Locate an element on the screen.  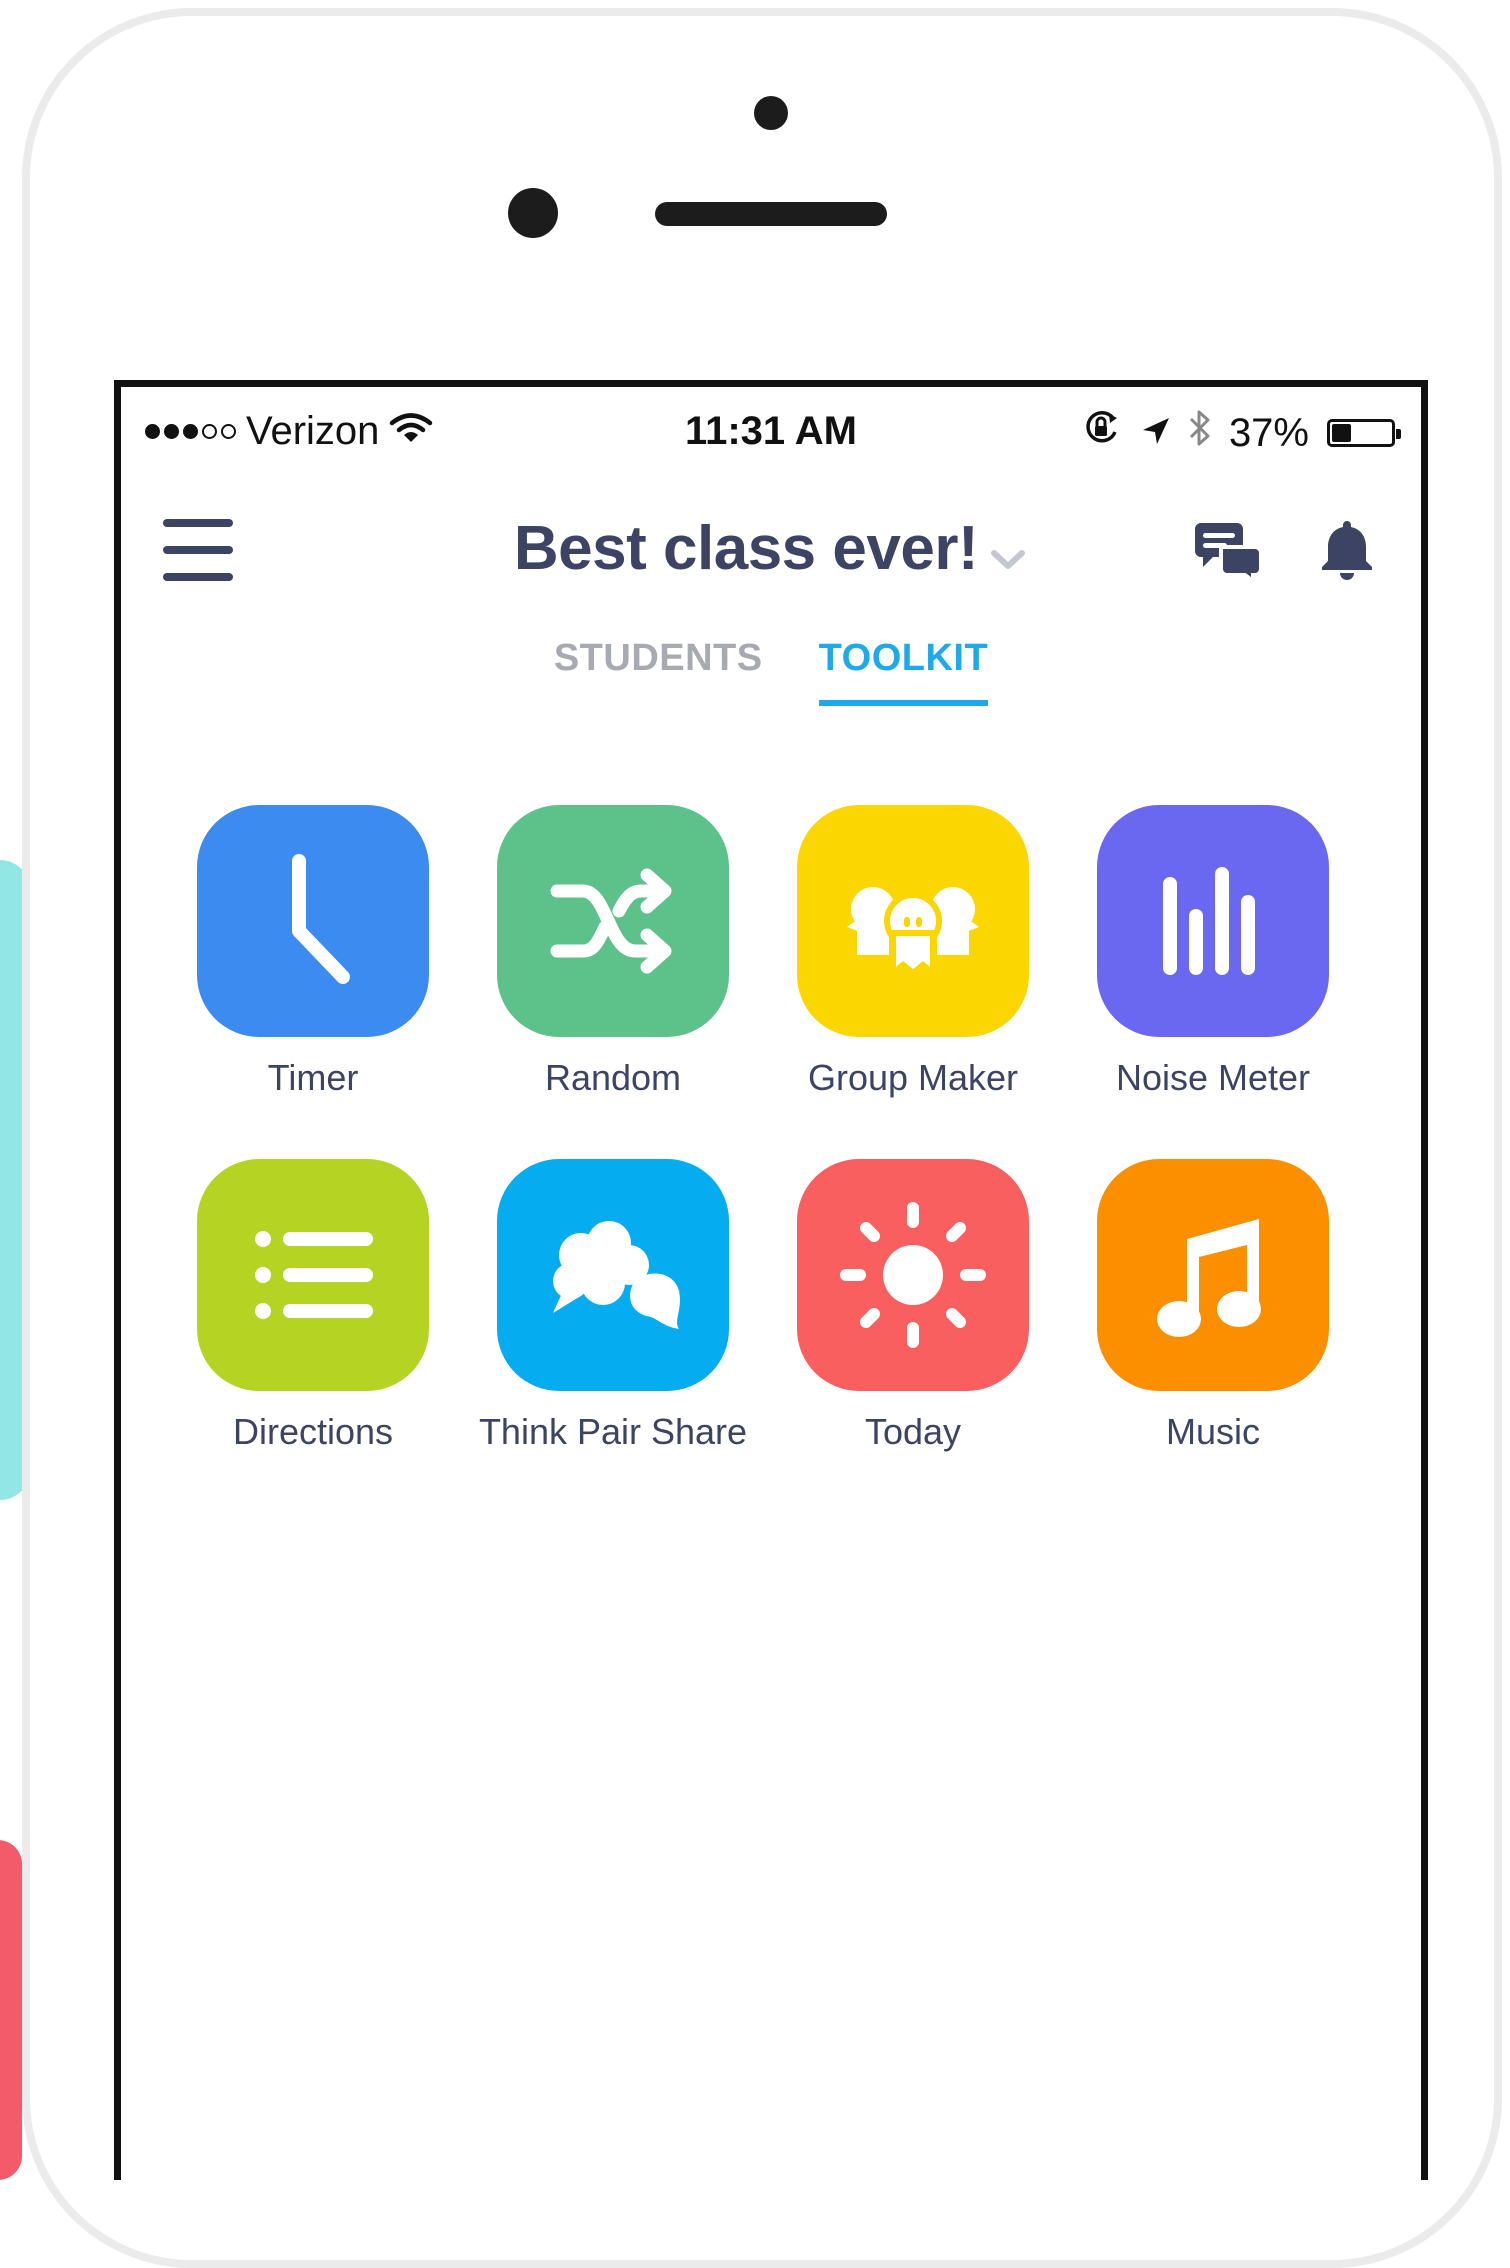
bluetooth-icon is located at coordinates (1200, 433).